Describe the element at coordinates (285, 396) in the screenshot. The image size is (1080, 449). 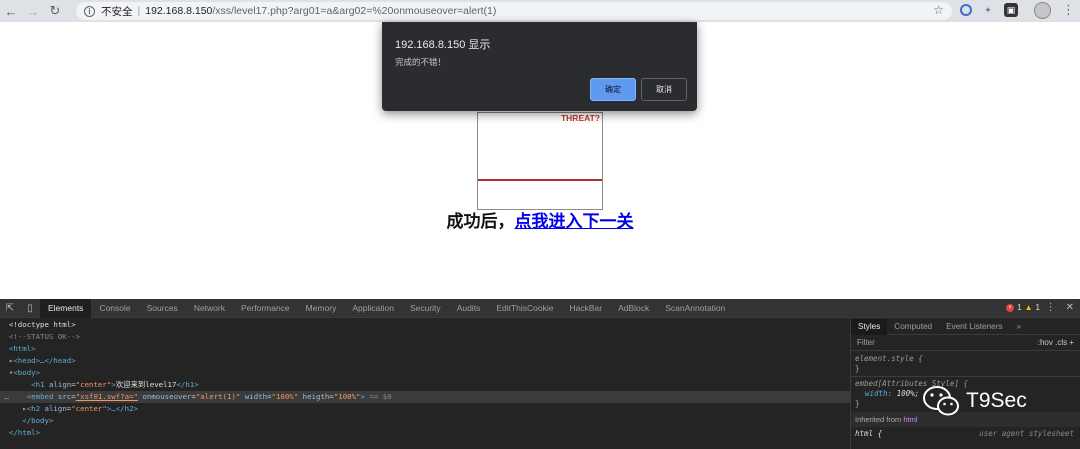
I see `embed-width-val: "100%"` at that location.